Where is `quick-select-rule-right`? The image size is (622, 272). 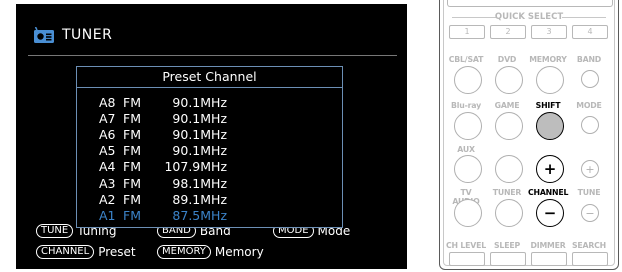
quick-select-rule-right is located at coordinates (584, 17).